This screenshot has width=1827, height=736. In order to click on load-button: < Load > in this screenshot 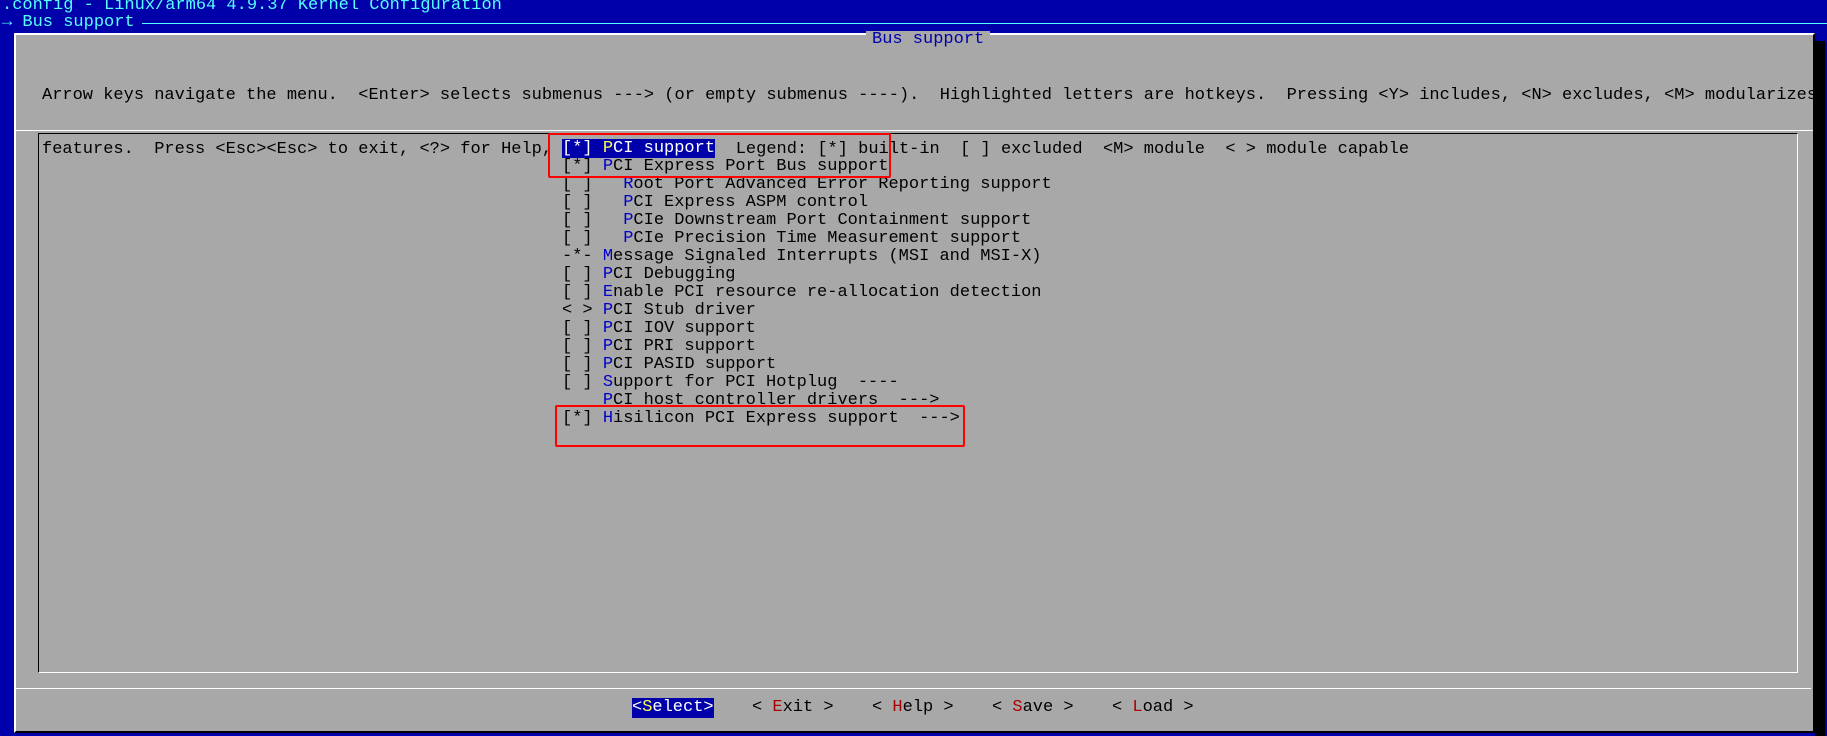, I will do `click(1153, 708)`.